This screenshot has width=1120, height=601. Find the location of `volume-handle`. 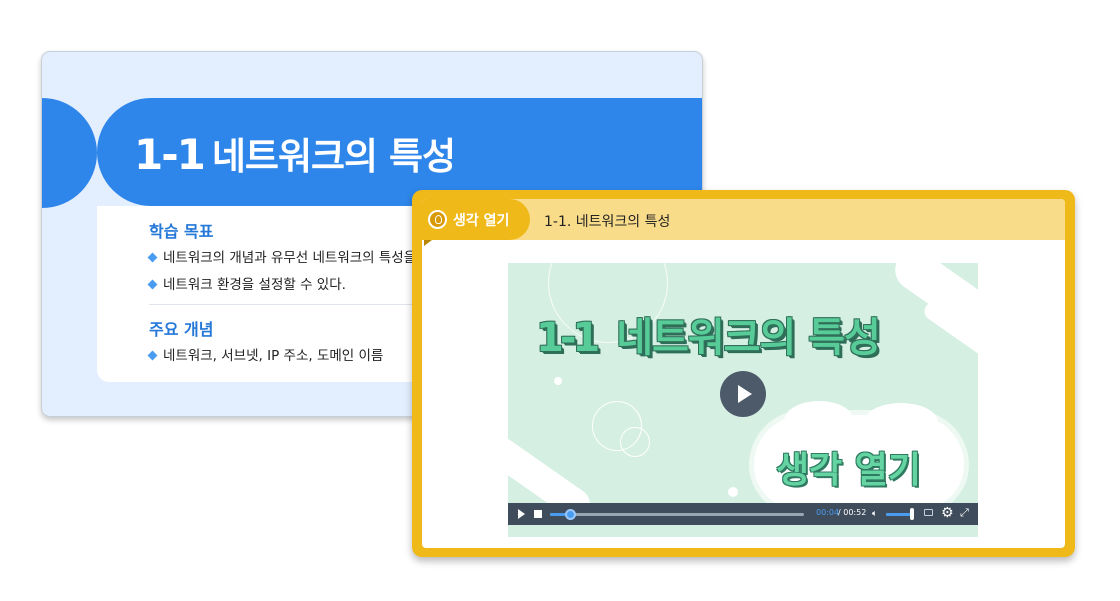

volume-handle is located at coordinates (912, 514).